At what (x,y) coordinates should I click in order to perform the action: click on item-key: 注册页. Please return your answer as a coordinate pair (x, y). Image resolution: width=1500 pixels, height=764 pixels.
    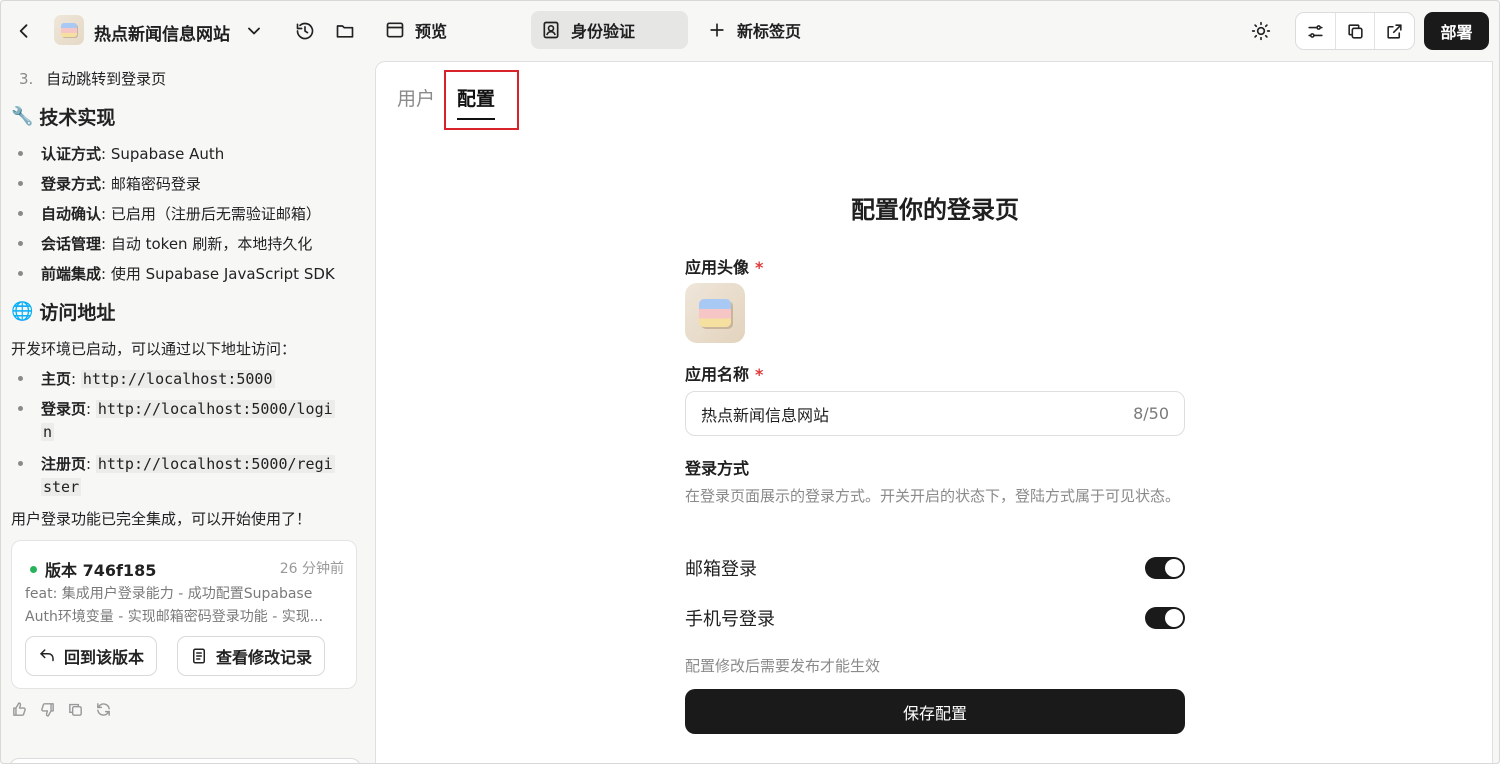
    Looking at the image, I should click on (64, 464).